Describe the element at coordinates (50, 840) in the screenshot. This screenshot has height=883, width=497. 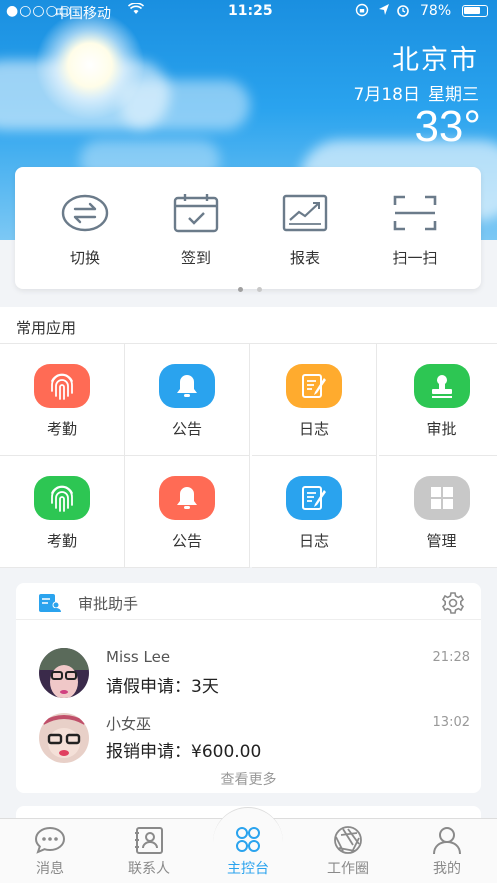
I see `chat-bubble-icon` at that location.